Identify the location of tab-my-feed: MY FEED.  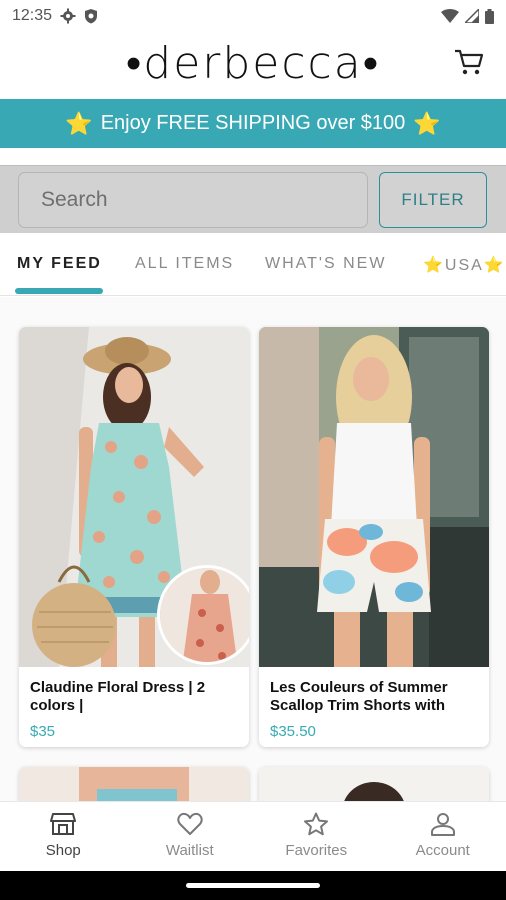
(59, 264).